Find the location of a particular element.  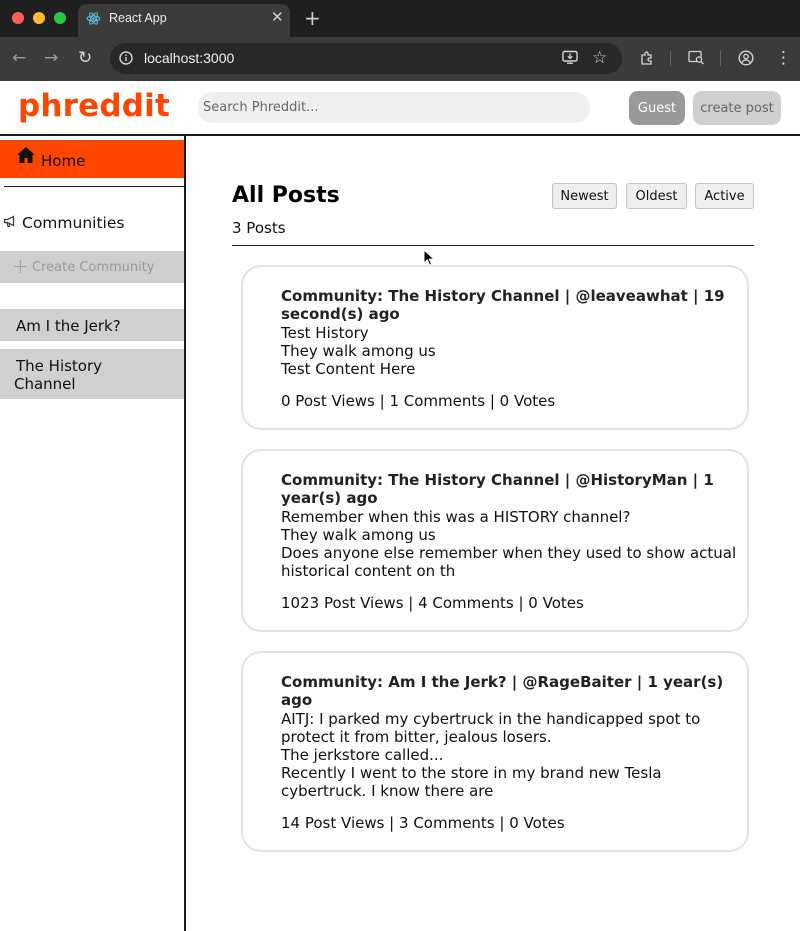

site-info-icon is located at coordinates (126, 58).